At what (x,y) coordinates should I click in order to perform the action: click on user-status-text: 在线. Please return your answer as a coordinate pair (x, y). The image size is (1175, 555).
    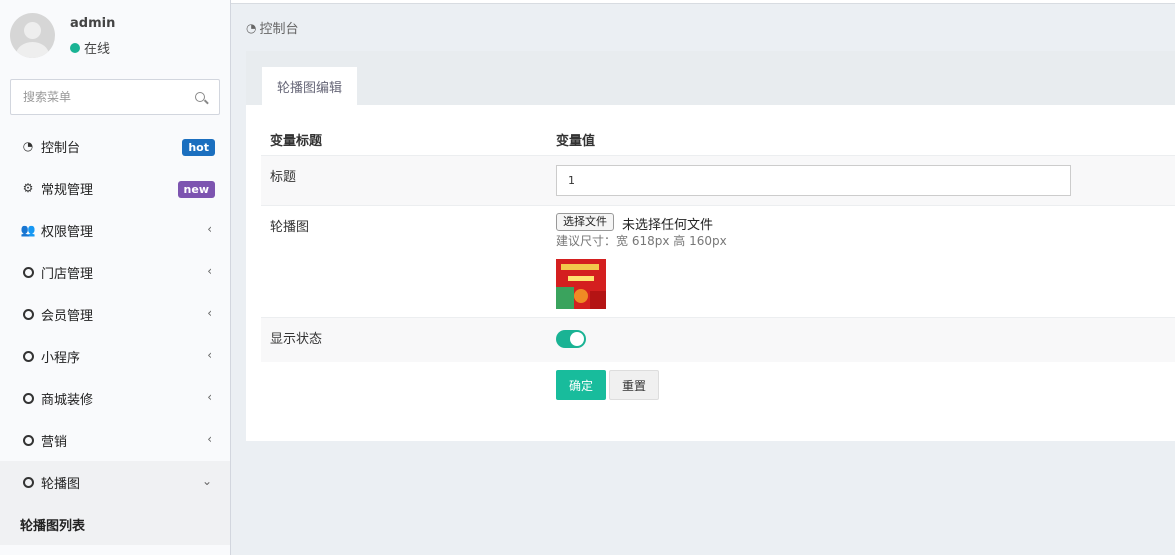
    Looking at the image, I should click on (97, 49).